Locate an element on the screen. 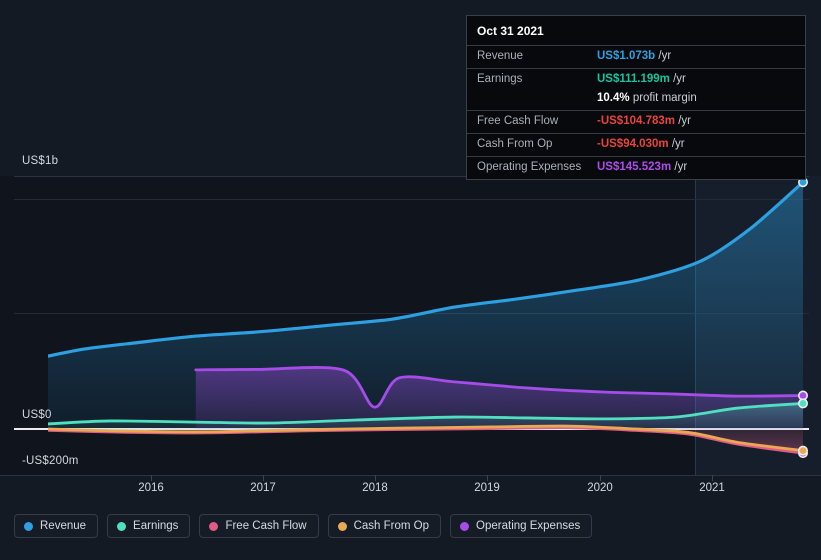 This screenshot has height=560, width=821. legend-label-earnings: Earnings is located at coordinates (156, 526).